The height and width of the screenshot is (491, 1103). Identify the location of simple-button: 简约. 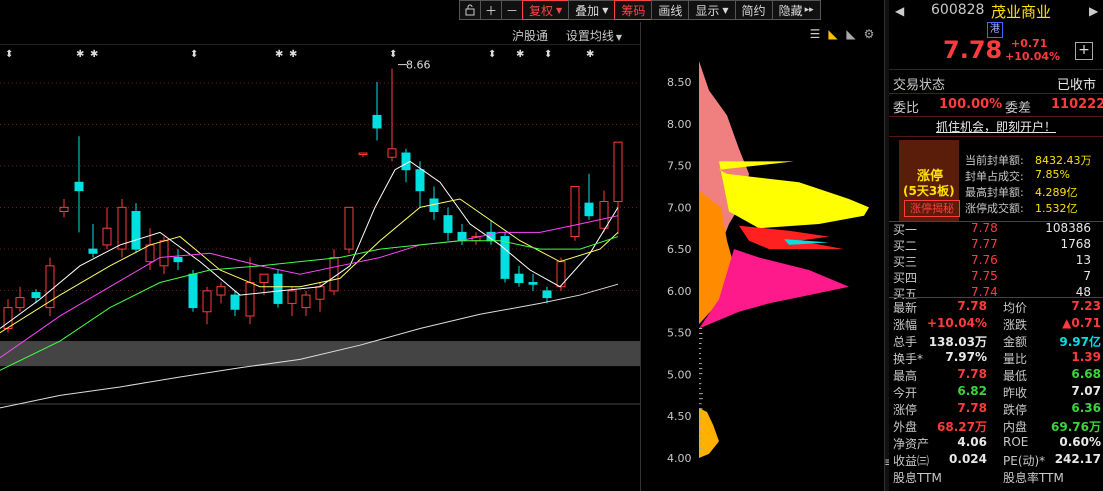
(754, 10).